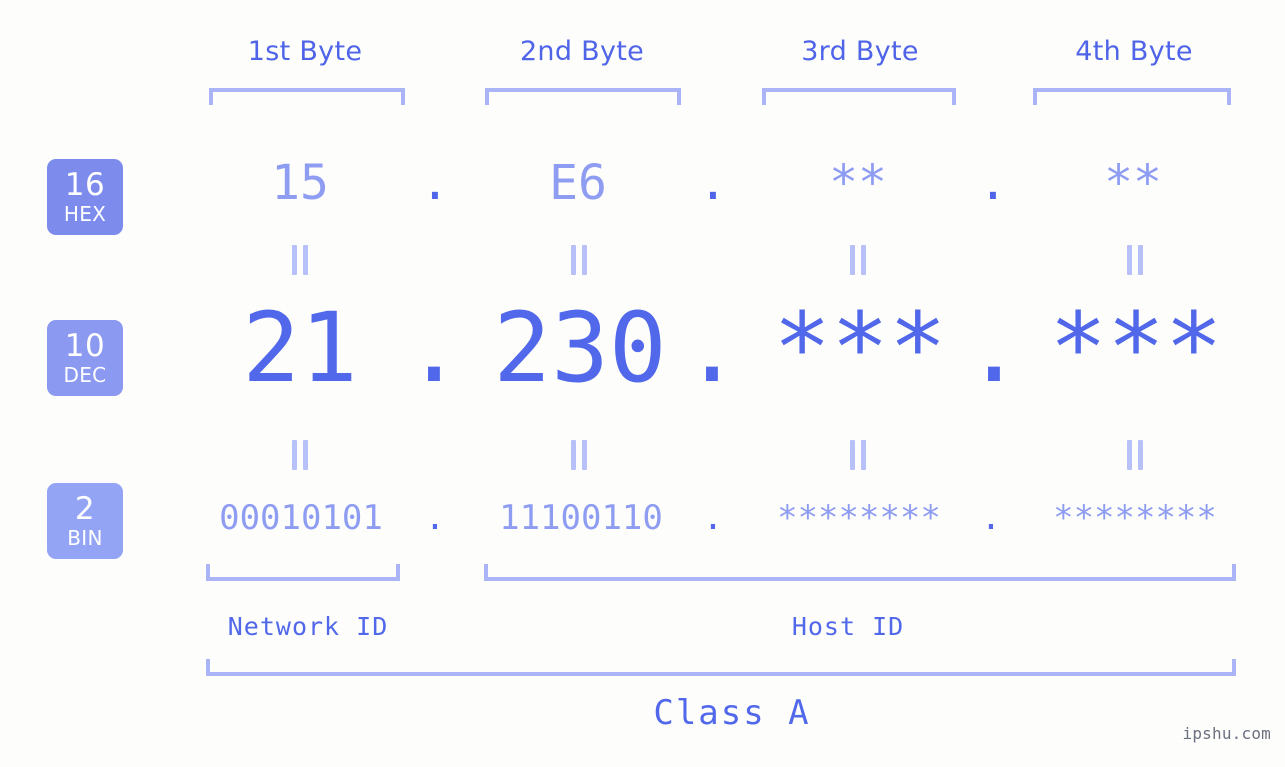  Describe the element at coordinates (85, 345) in the screenshot. I see `base-badge-dec-number: 10` at that location.